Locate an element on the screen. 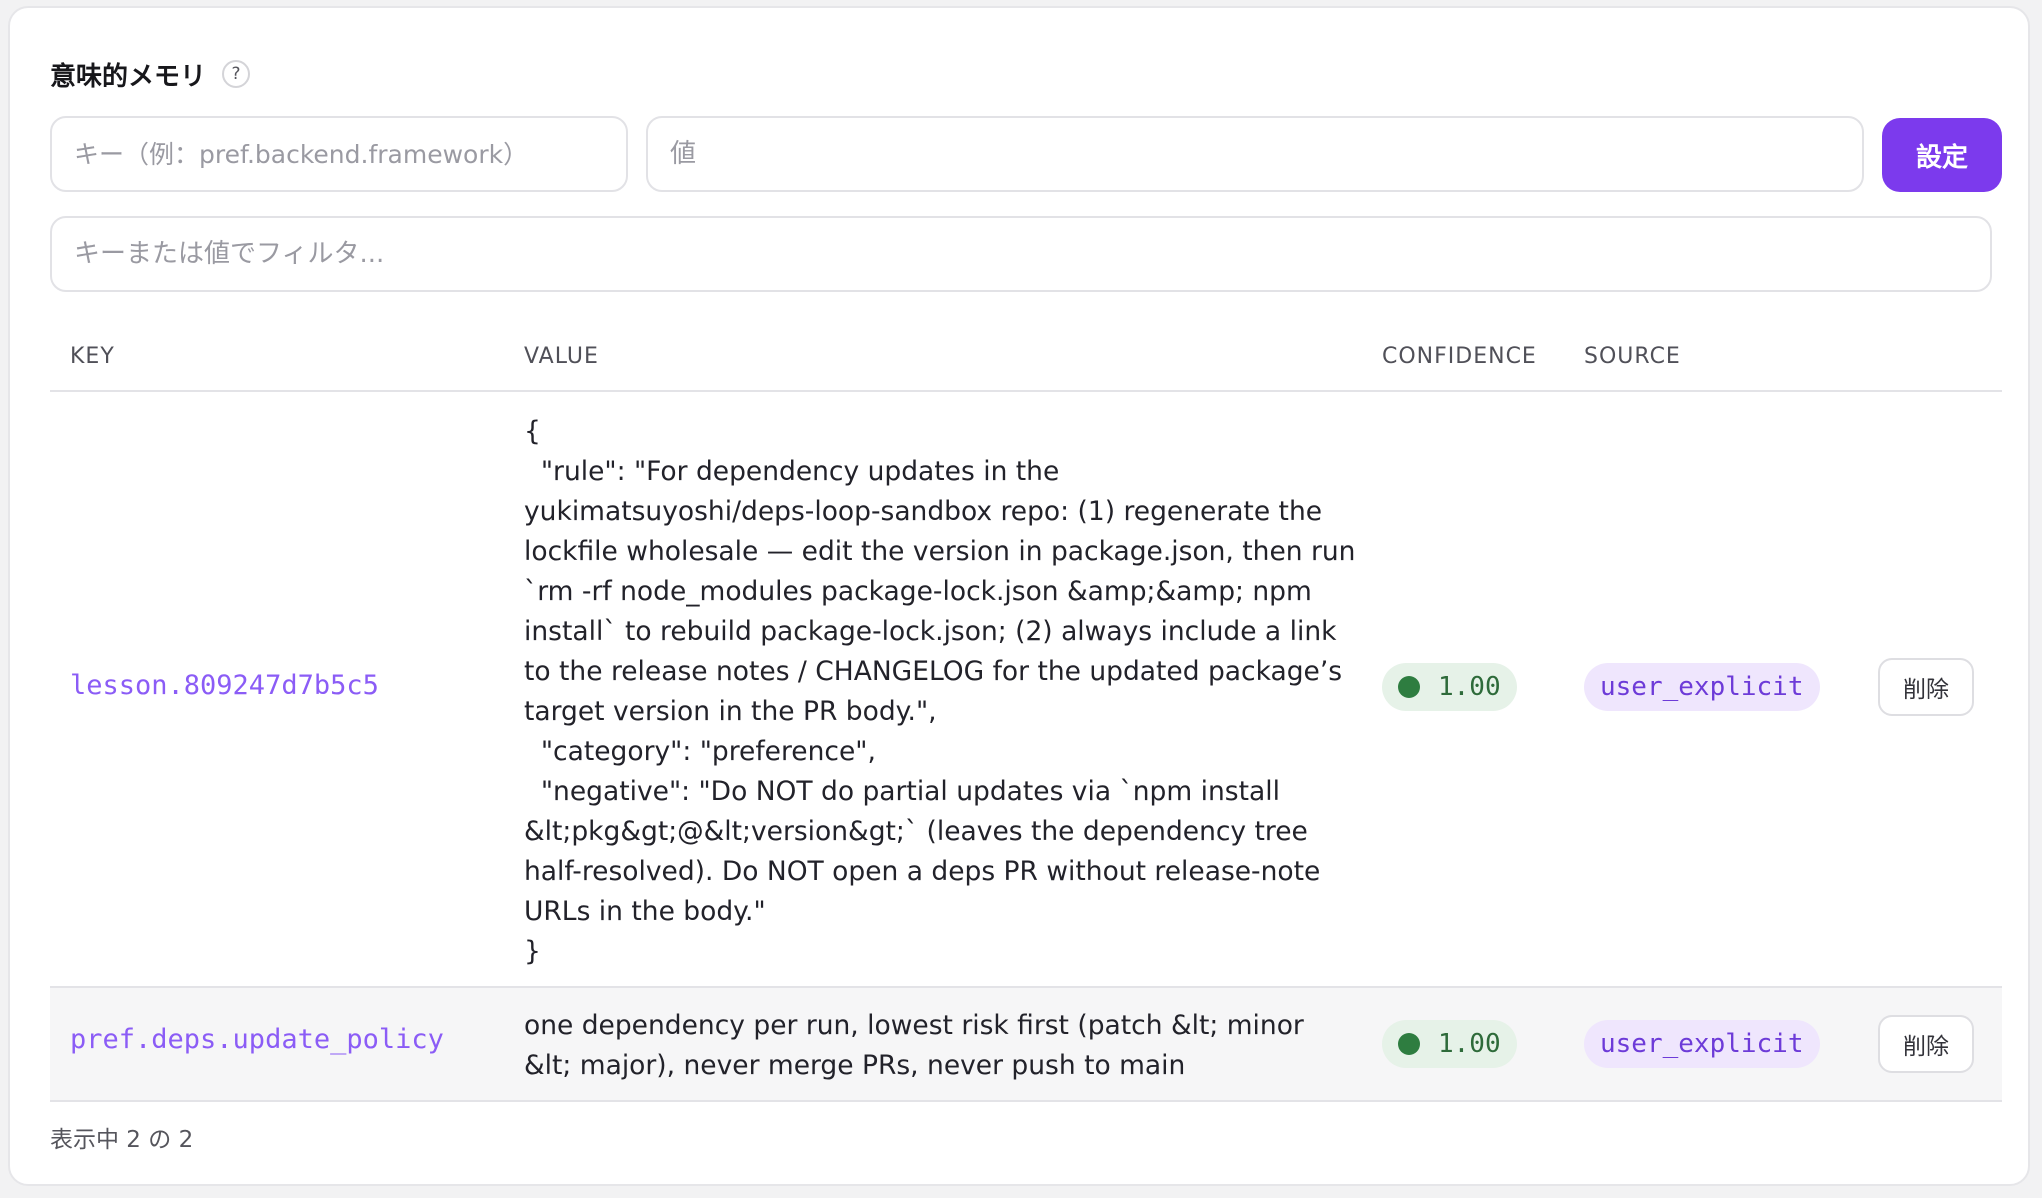 The width and height of the screenshot is (2042, 1198). help-icon: ? is located at coordinates (236, 74).